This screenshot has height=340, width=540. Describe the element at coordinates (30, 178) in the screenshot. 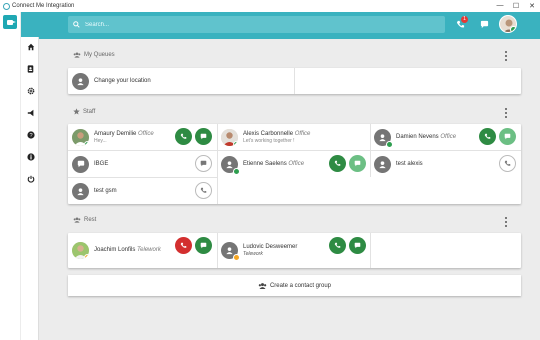

I see `power-icon` at that location.